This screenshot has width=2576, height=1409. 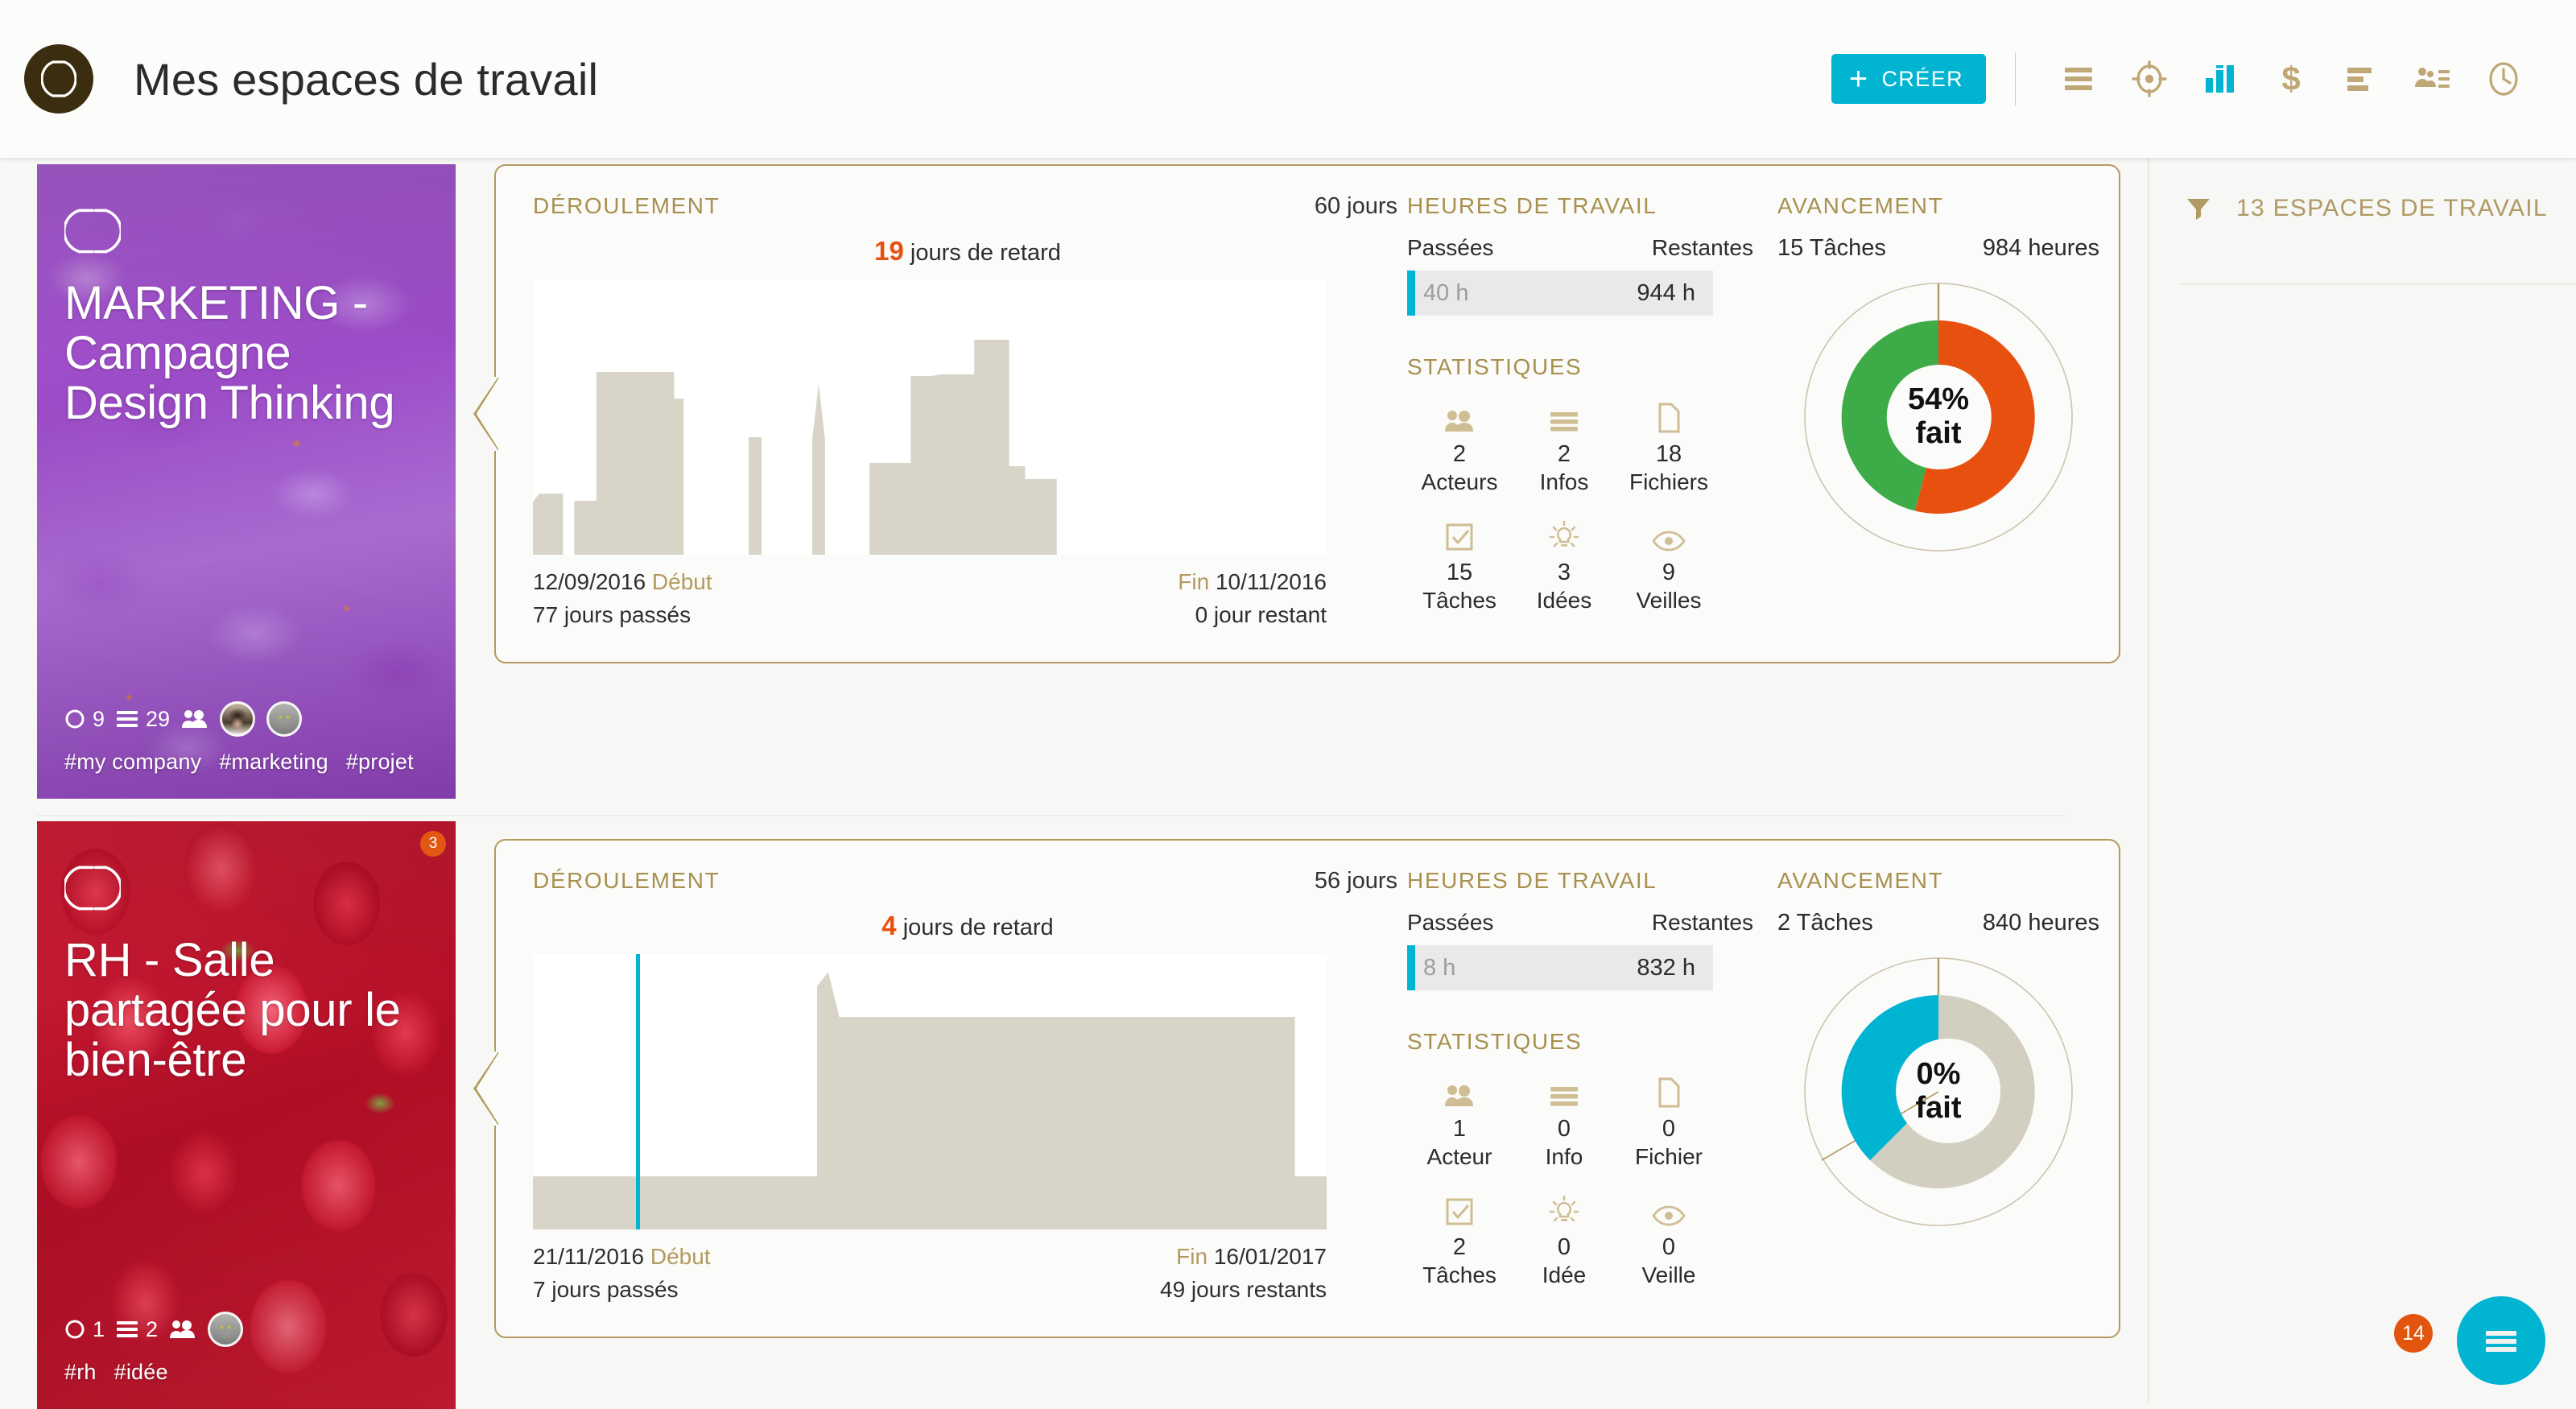 I want to click on stat-watch: 9 Veilles, so click(x=1668, y=565).